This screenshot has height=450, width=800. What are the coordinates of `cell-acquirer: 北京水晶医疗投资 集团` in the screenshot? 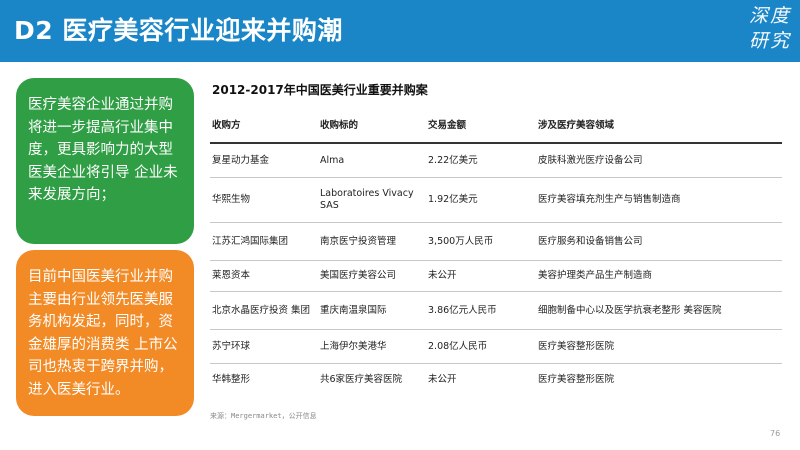 It's located at (261, 310).